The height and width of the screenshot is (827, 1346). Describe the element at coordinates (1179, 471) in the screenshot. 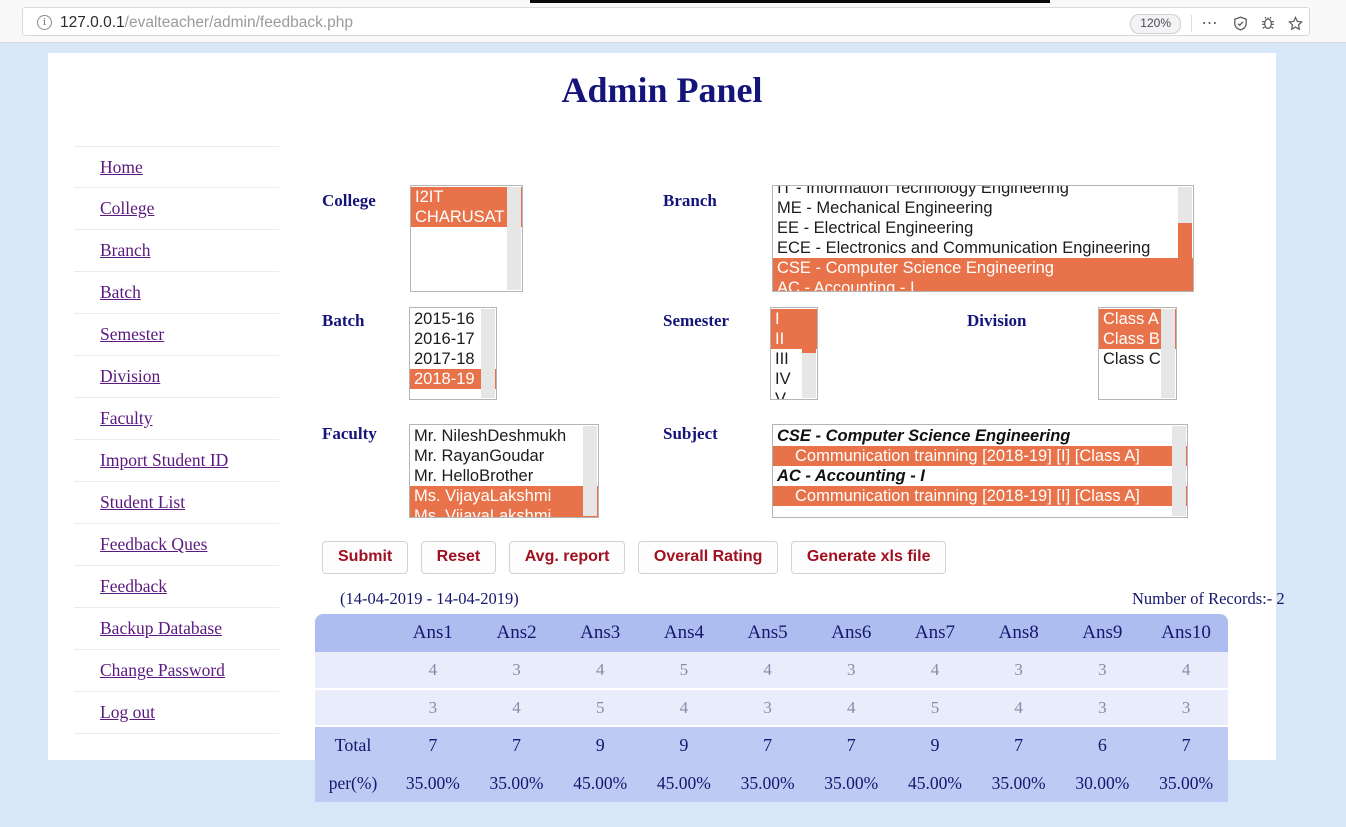

I see `subject-scrollbar` at that location.